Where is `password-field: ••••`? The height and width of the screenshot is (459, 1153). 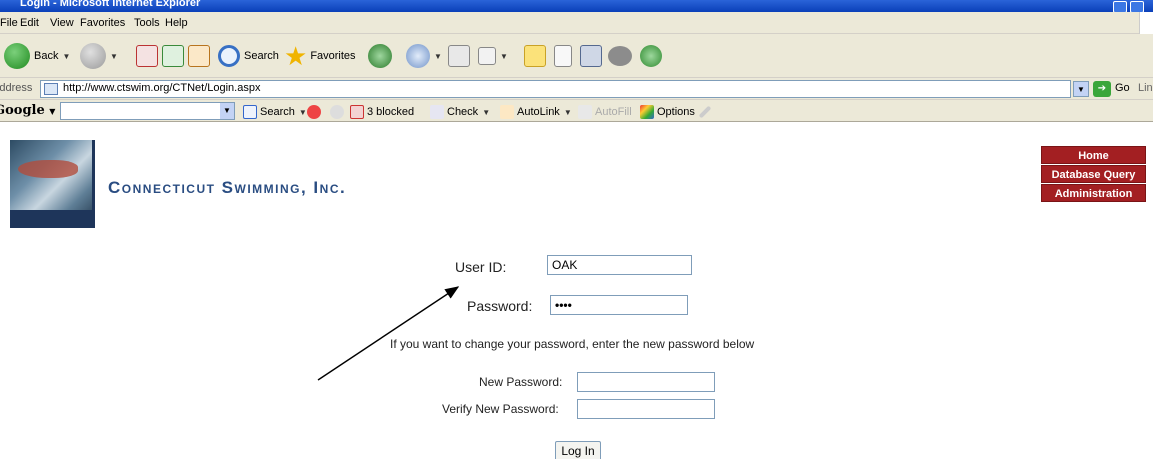
password-field: •••• is located at coordinates (619, 305).